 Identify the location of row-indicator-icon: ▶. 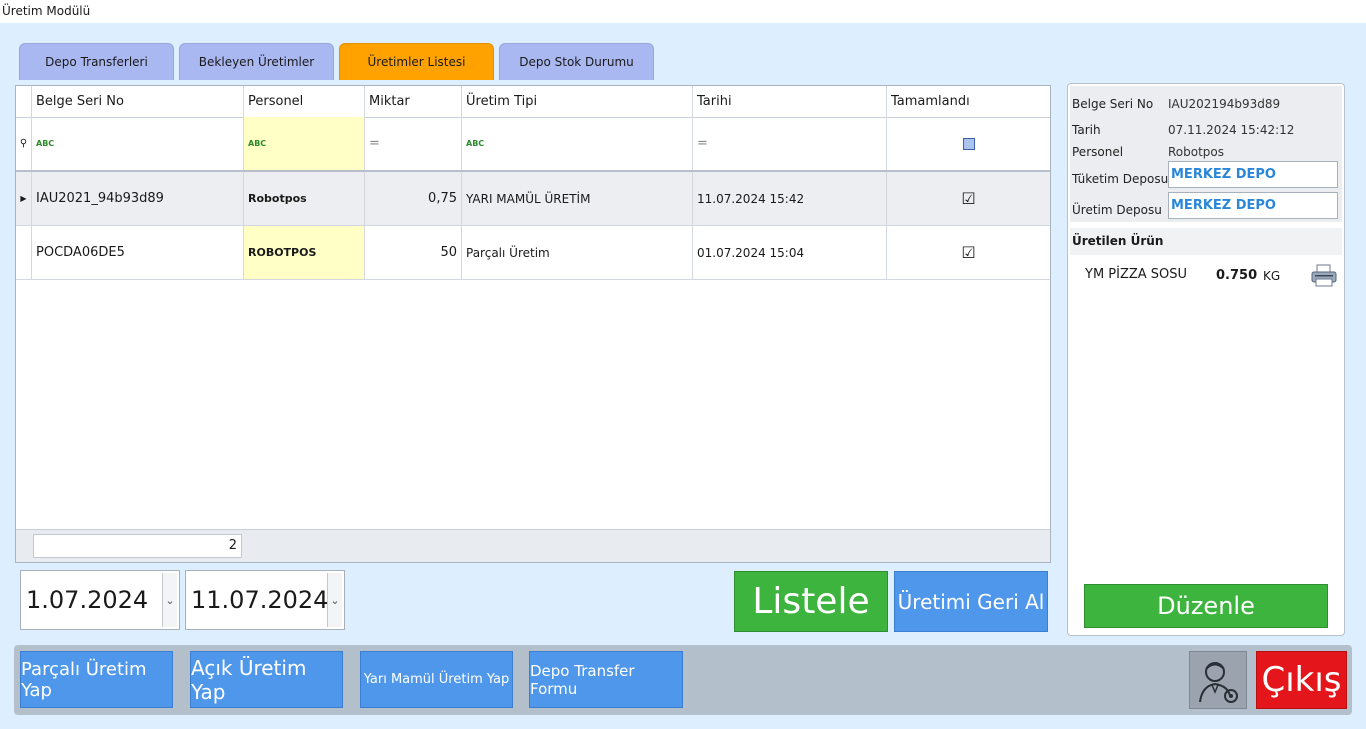
(24, 198).